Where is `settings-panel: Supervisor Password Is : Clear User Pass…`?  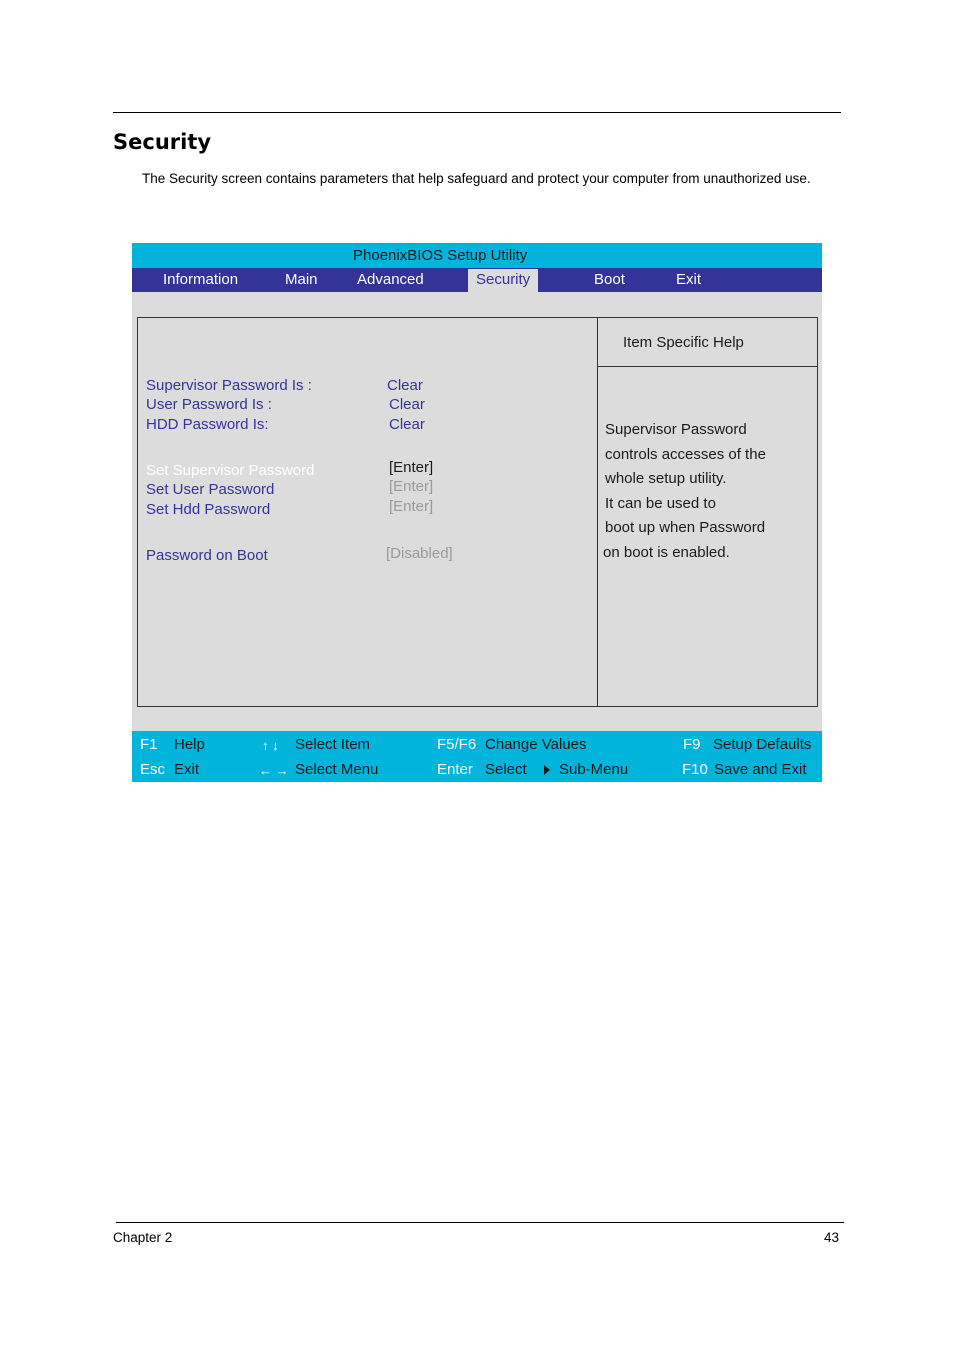
settings-panel: Supervisor Password Is : Clear User Pass… is located at coordinates (367, 512).